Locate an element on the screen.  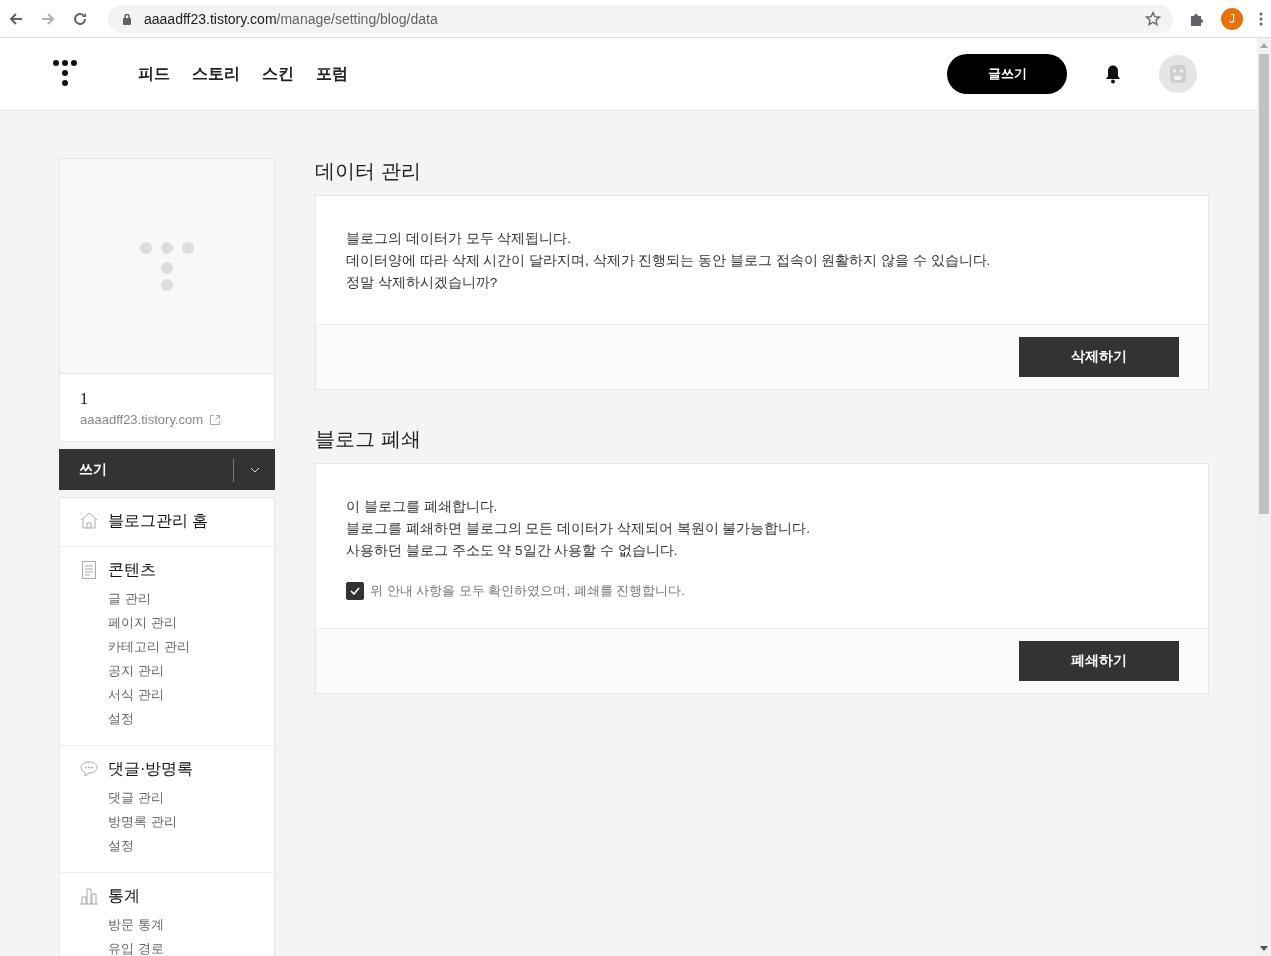
url-text: aaaadff23.tistory.com/manage/setting/blog/data is located at coordinates (291, 18).